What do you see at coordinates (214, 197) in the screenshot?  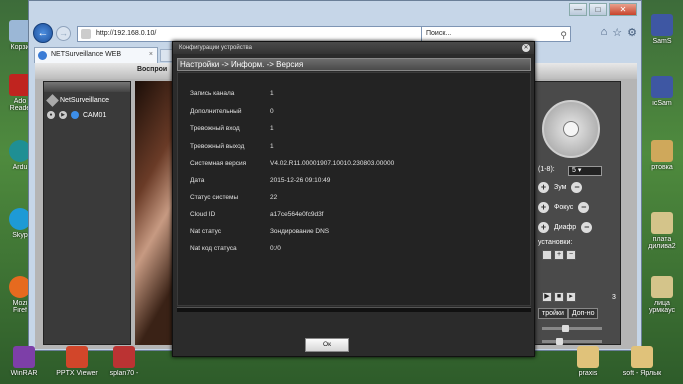 I see `info-key: Статус системы` at bounding box center [214, 197].